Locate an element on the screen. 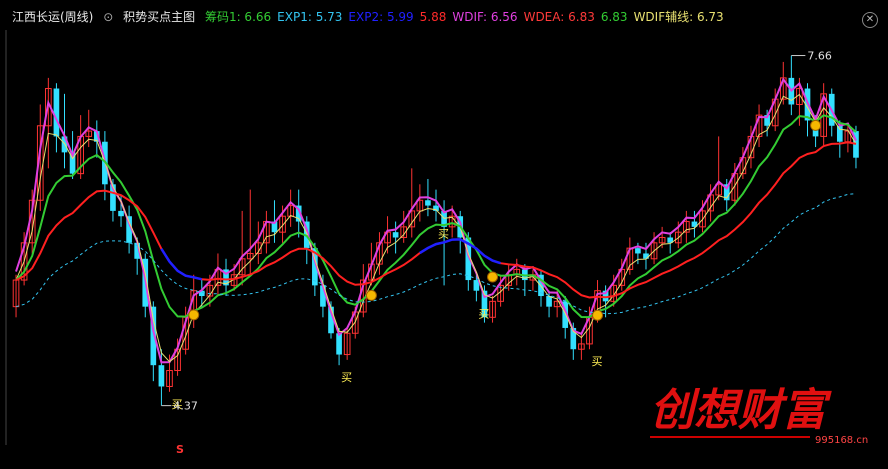  indicator-name: 积势买点主图 is located at coordinates (159, 17).